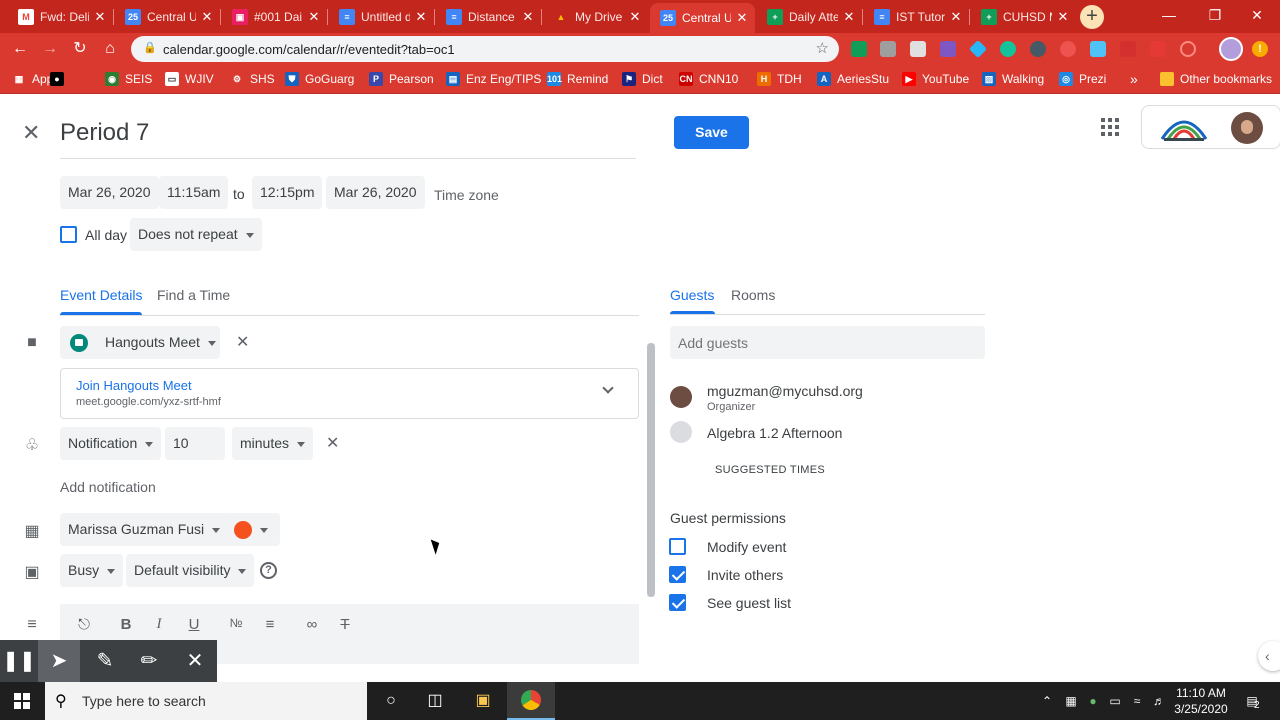 Image resolution: width=1280 pixels, height=720 pixels. What do you see at coordinates (101, 295) in the screenshot?
I see `tab-event-details: Event Details` at bounding box center [101, 295].